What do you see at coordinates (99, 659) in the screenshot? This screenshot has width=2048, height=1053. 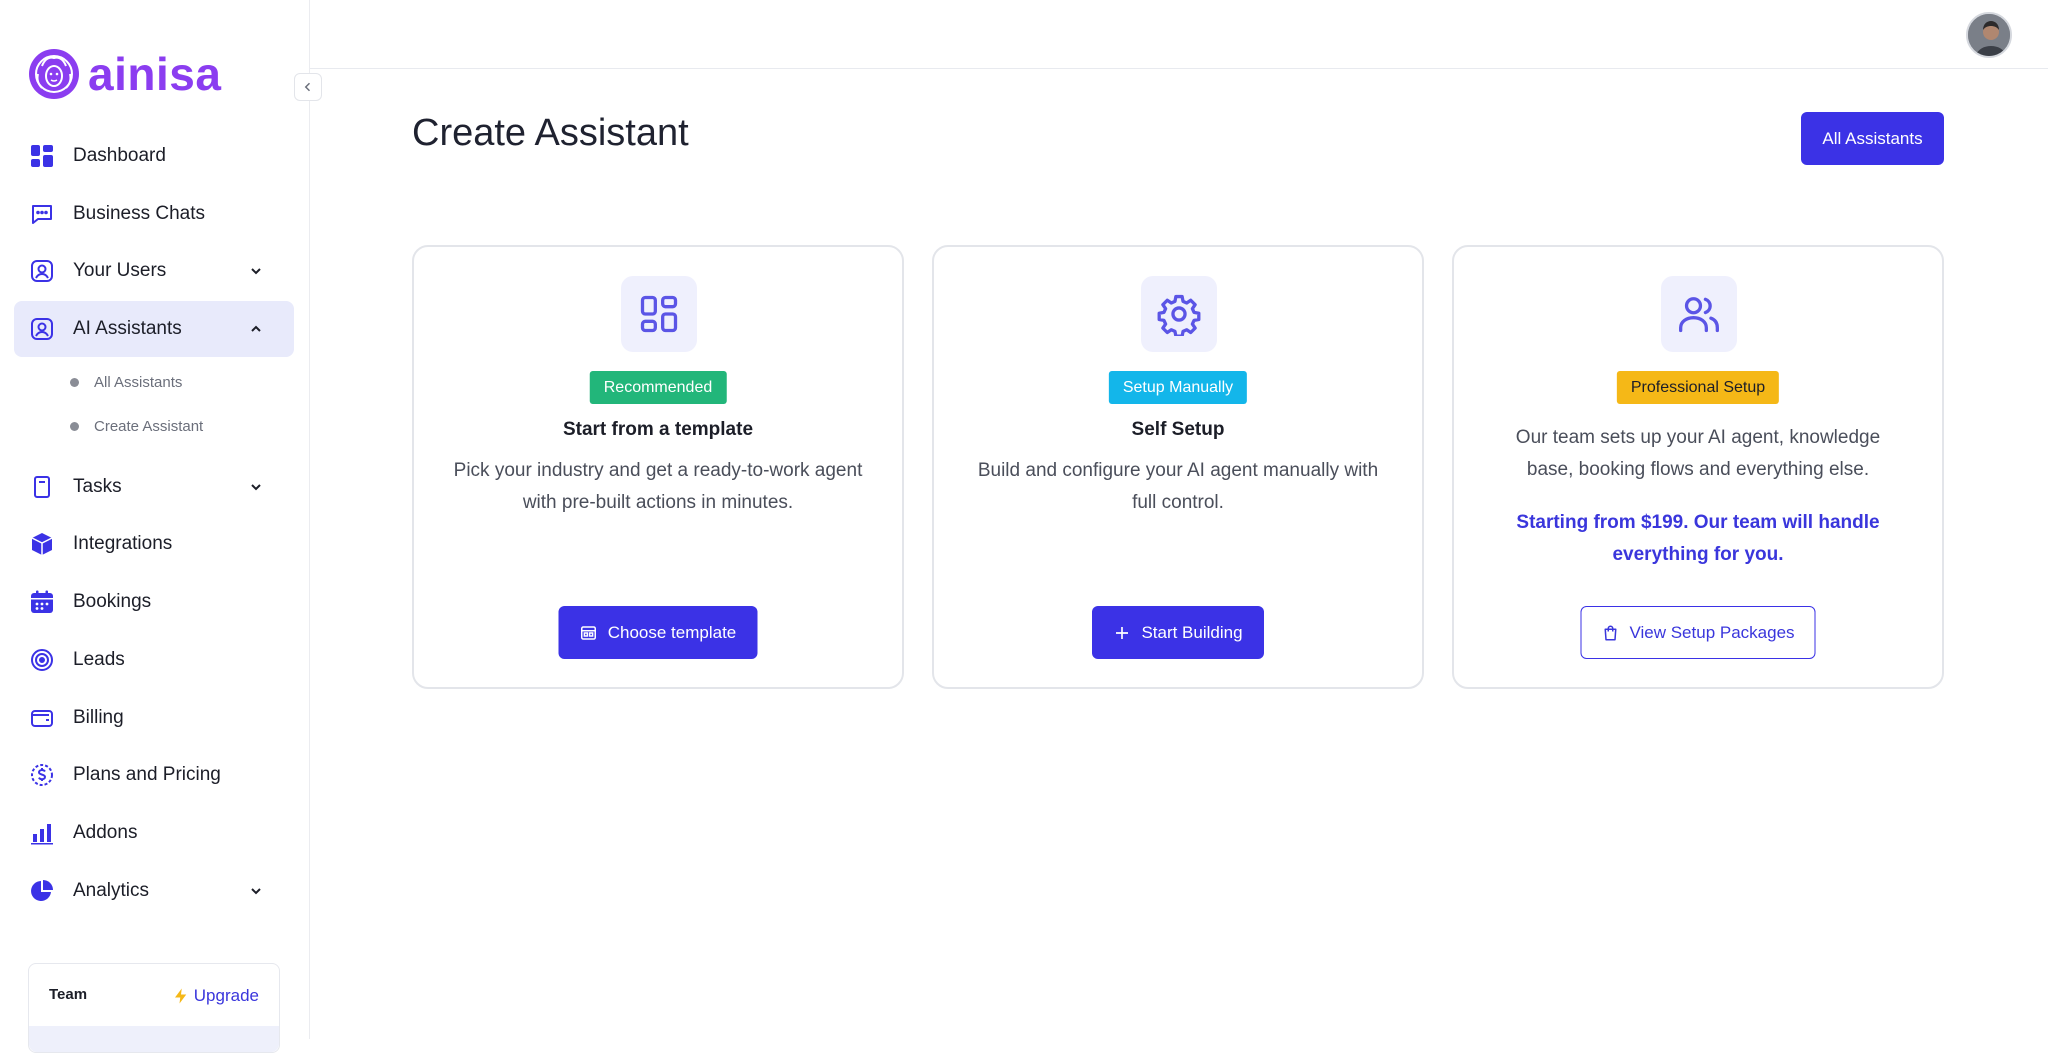 I see `sidebar-item-label: Leads` at bounding box center [99, 659].